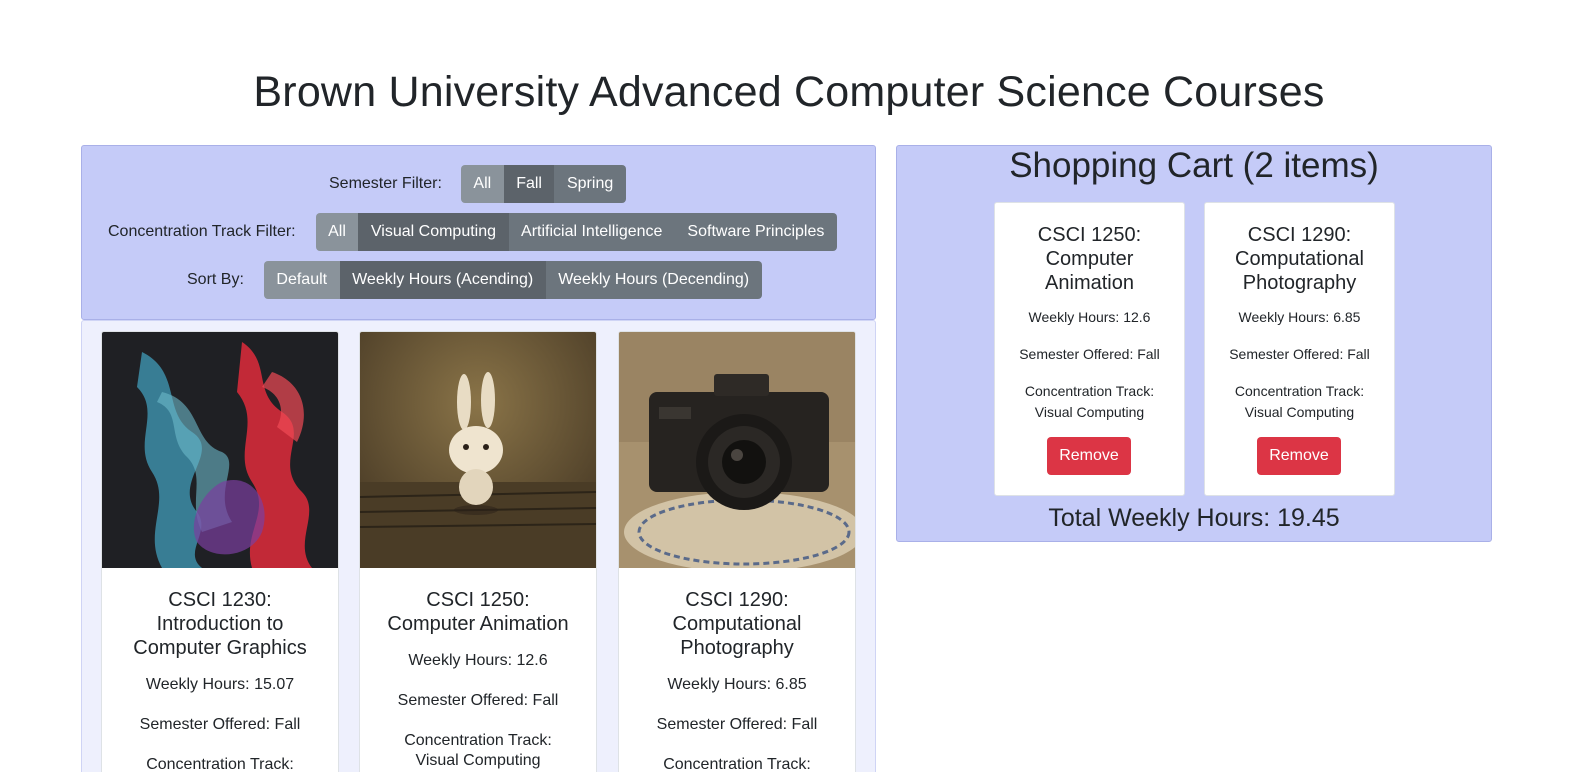 The image size is (1578, 772). I want to click on course-title: CSCI 1250: Computer Animation, so click(478, 612).